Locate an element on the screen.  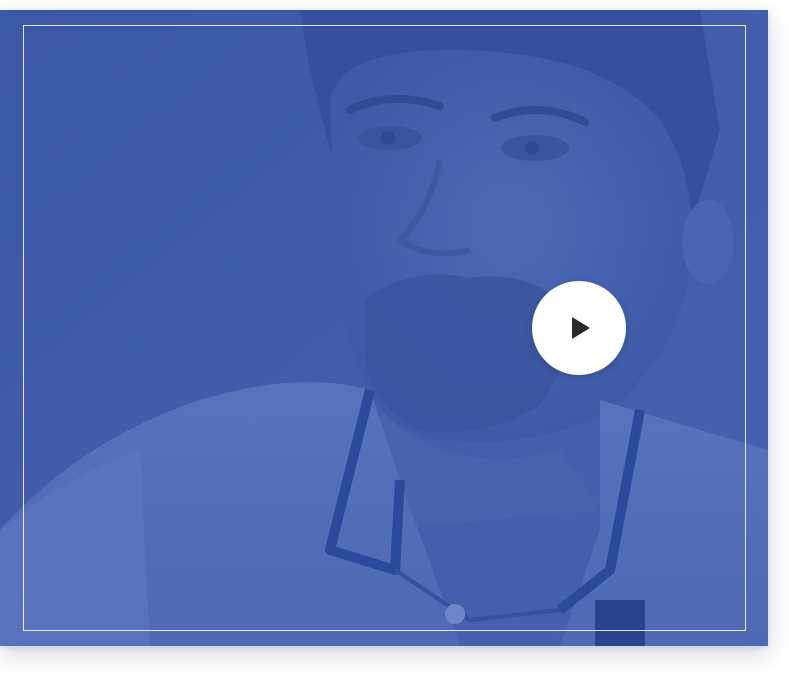
play-button is located at coordinates (579, 328).